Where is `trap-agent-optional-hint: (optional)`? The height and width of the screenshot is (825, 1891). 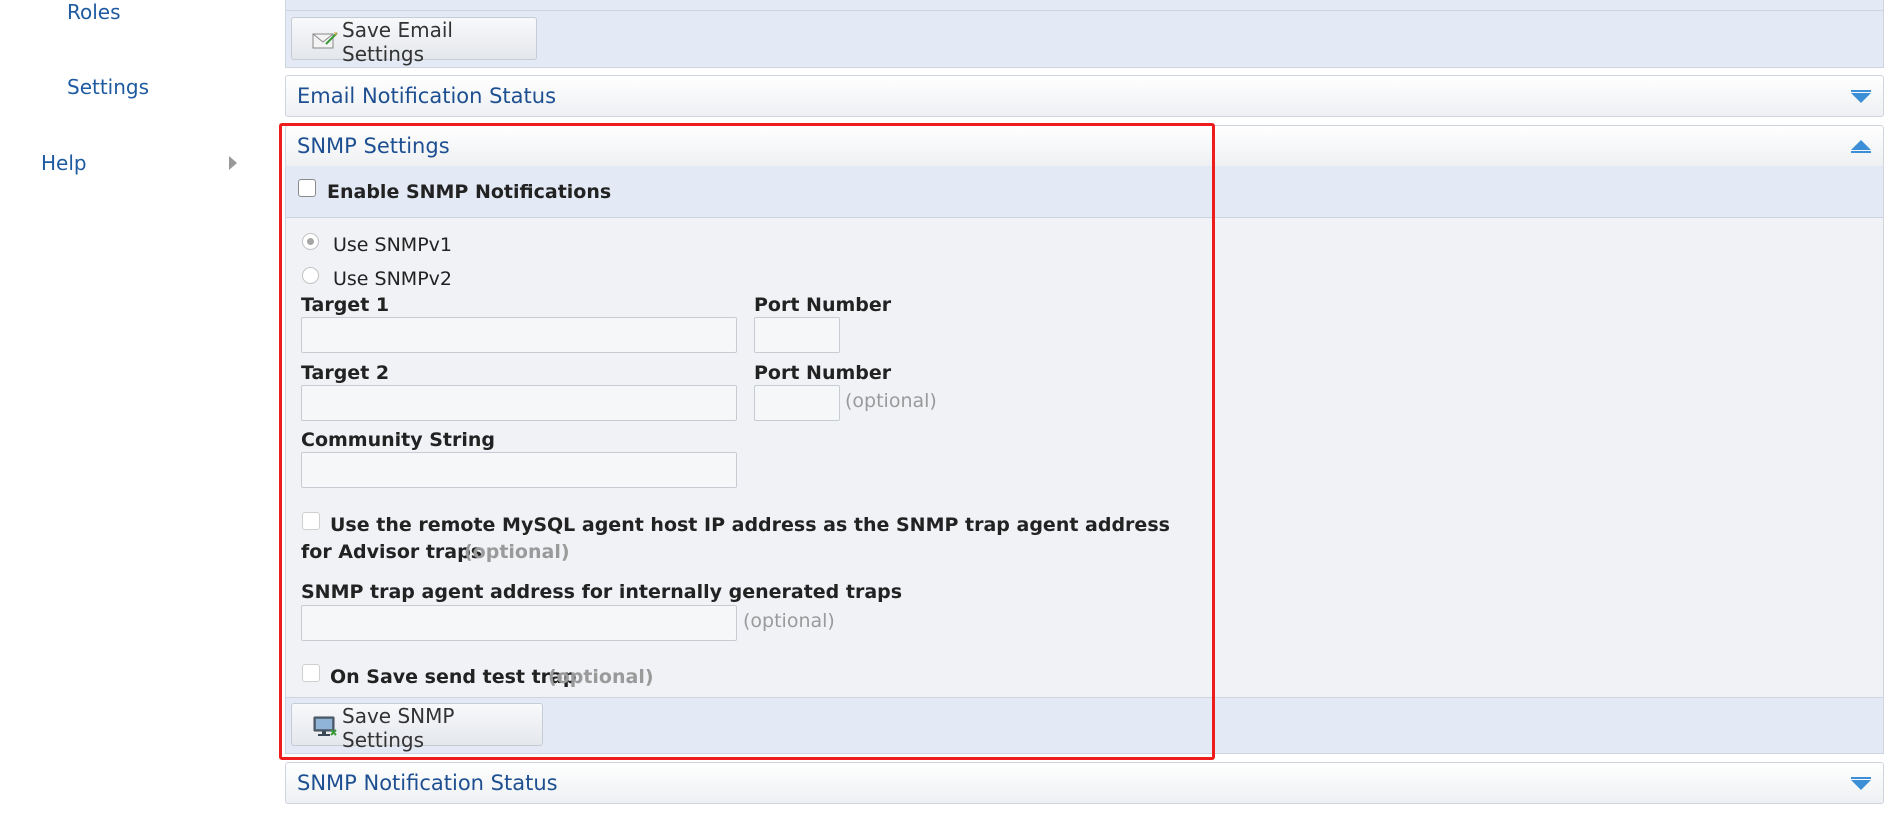
trap-agent-optional-hint: (optional) is located at coordinates (789, 621).